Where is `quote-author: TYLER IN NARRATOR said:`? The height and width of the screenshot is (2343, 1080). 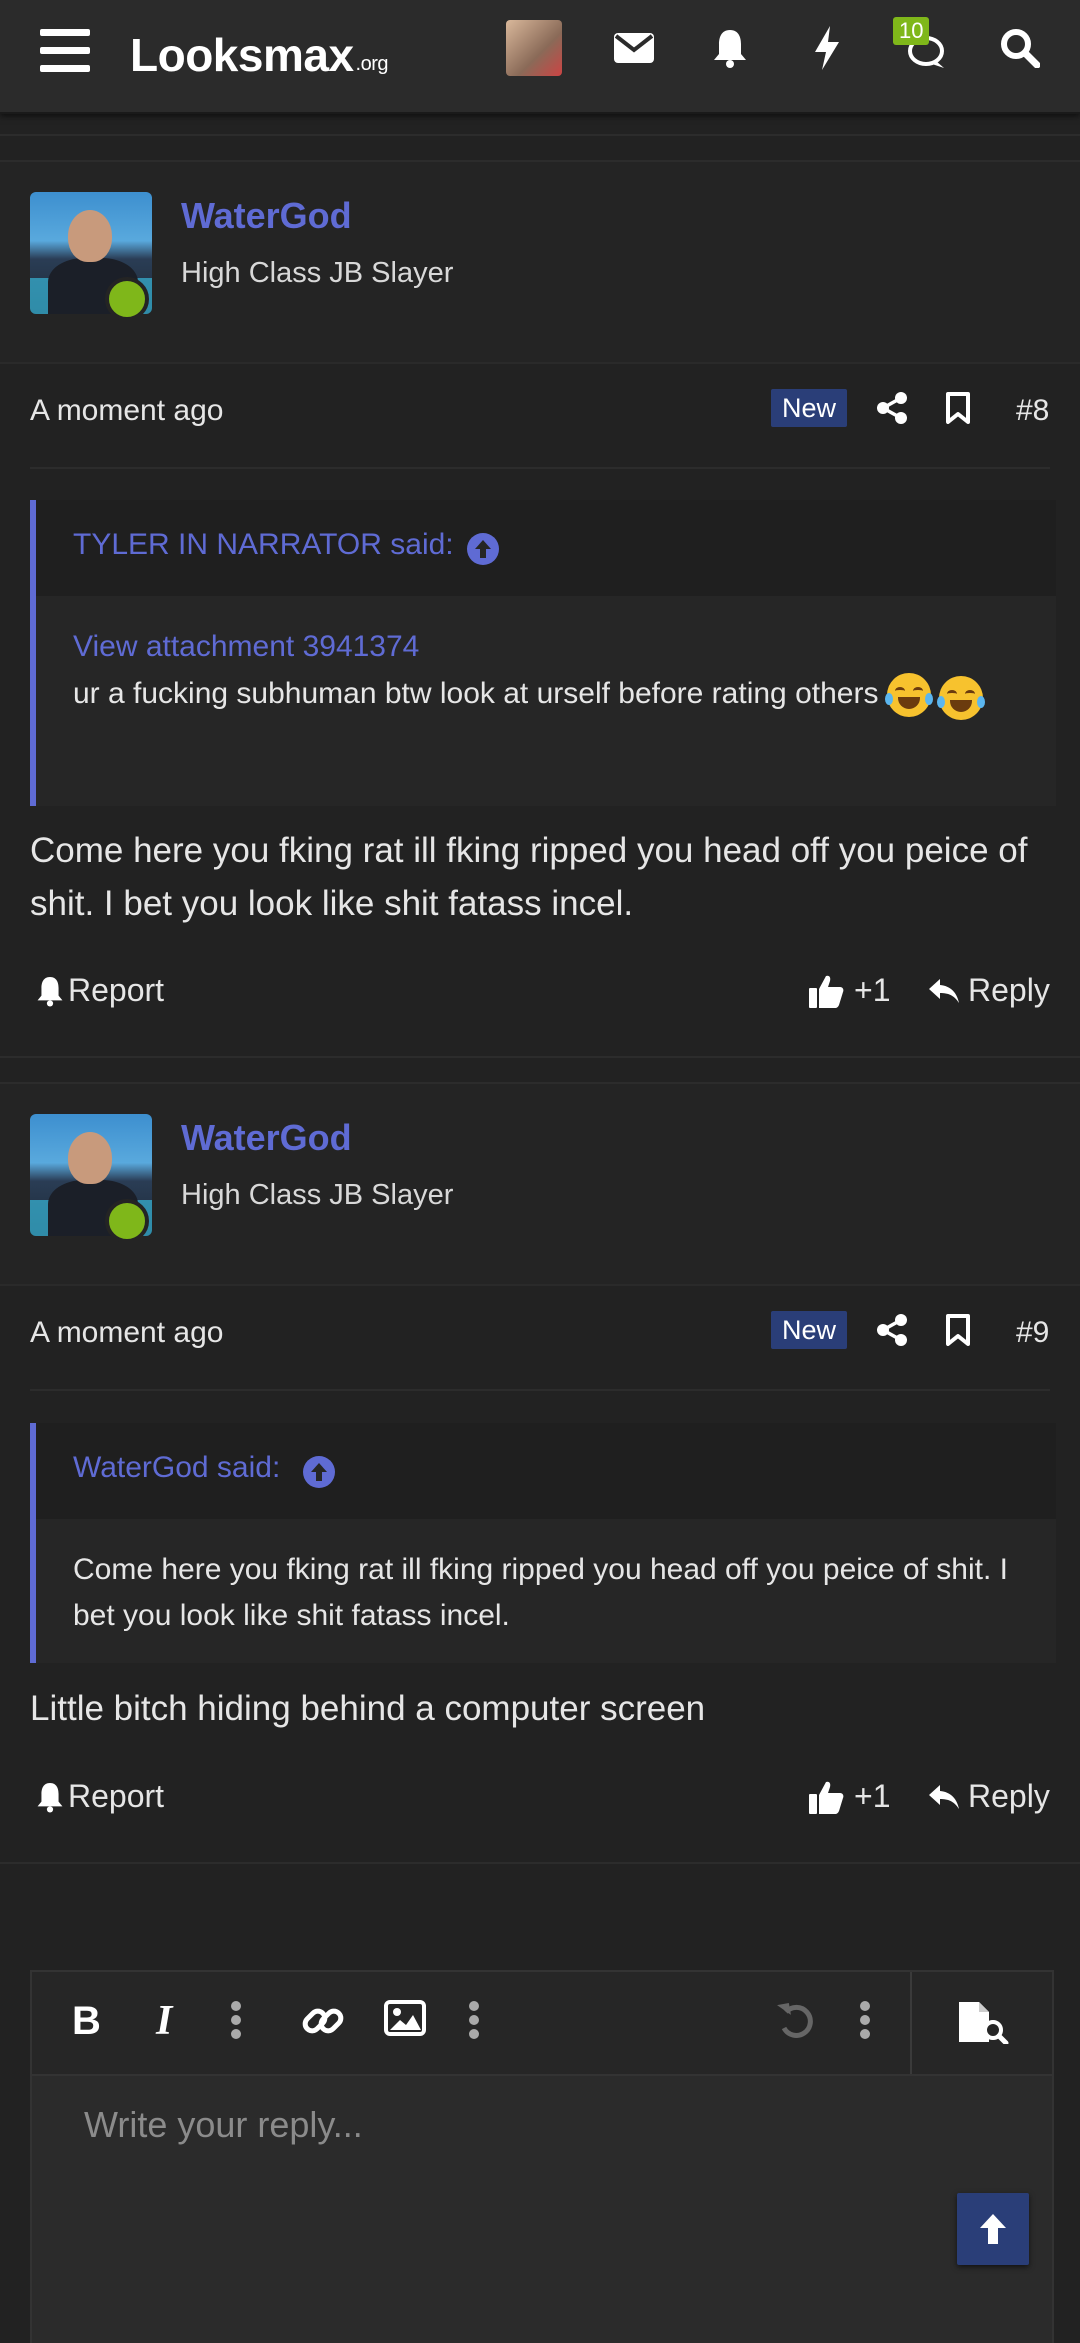 quote-author: TYLER IN NARRATOR said: is located at coordinates (263, 545).